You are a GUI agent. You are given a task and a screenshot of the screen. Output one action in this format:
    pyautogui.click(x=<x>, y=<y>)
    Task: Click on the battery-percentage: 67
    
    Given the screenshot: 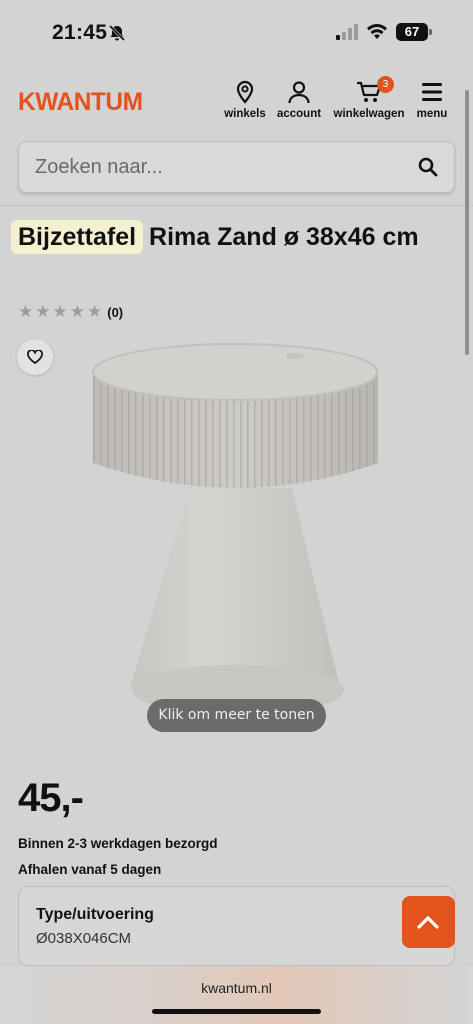 What is the action you would take?
    pyautogui.click(x=412, y=31)
    